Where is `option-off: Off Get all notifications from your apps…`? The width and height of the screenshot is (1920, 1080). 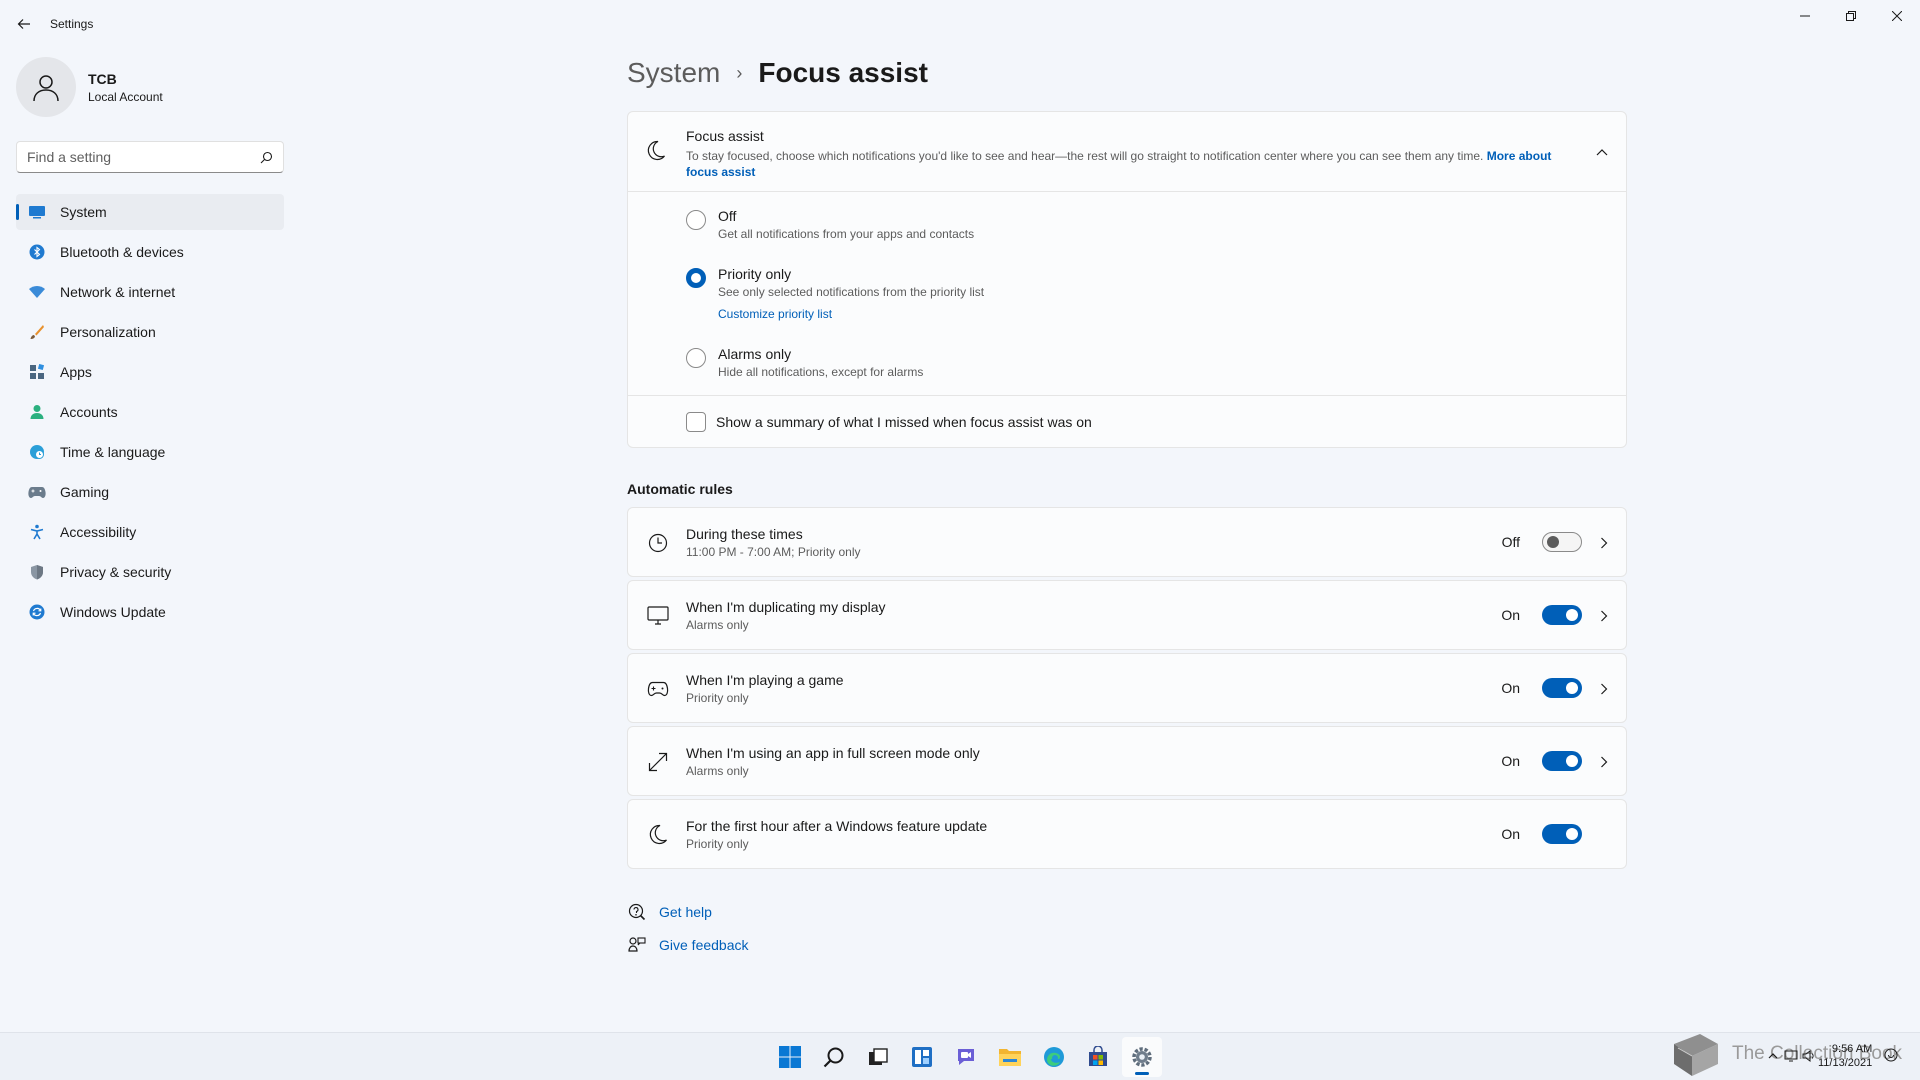 option-off: Off Get all notifications from your apps… is located at coordinates (830, 224).